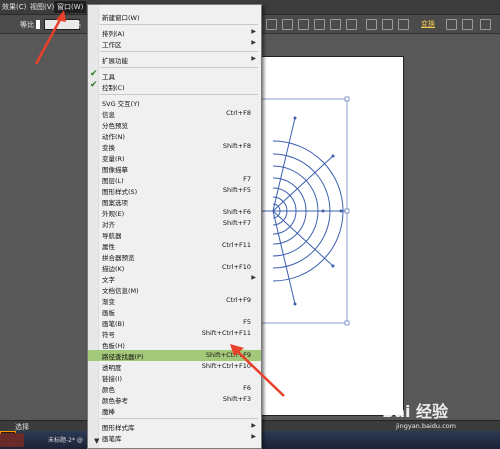 The image size is (500, 449). I want to click on menu-item: 外观(E) Shift+F6, so click(174, 212).